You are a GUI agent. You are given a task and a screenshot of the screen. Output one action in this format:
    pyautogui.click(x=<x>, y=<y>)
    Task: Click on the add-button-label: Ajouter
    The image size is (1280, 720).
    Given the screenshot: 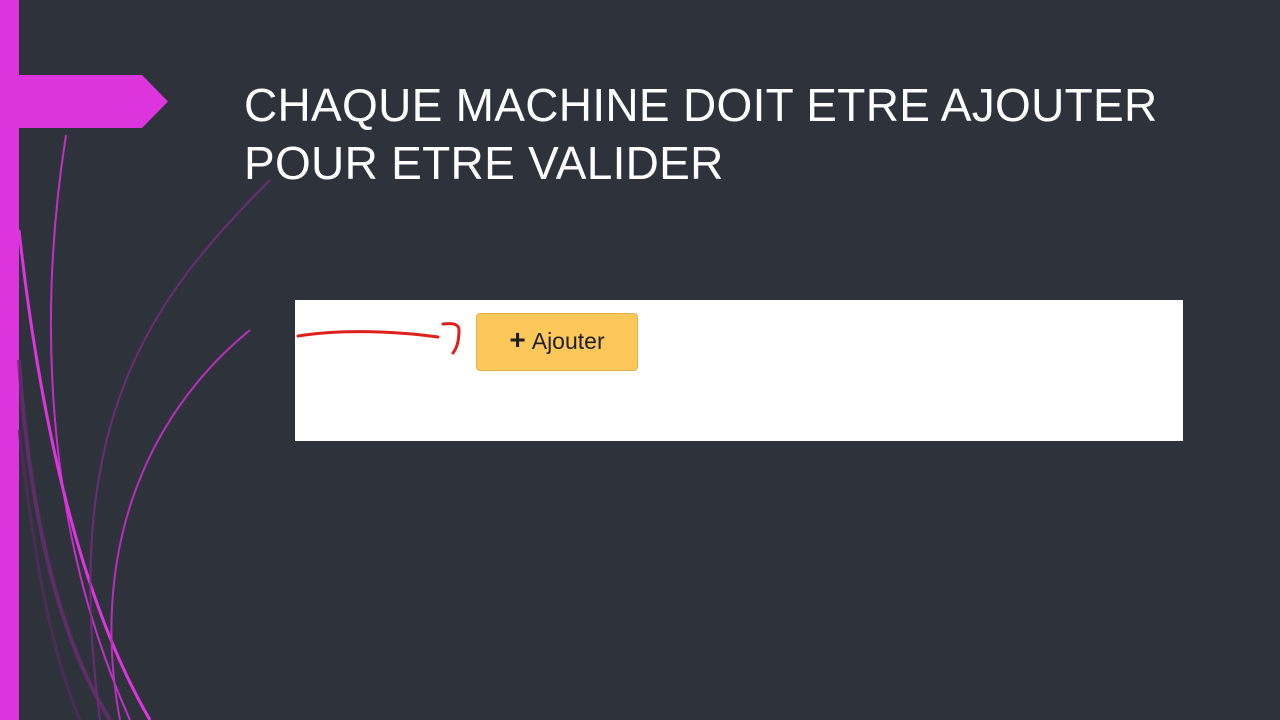 What is the action you would take?
    pyautogui.click(x=568, y=340)
    